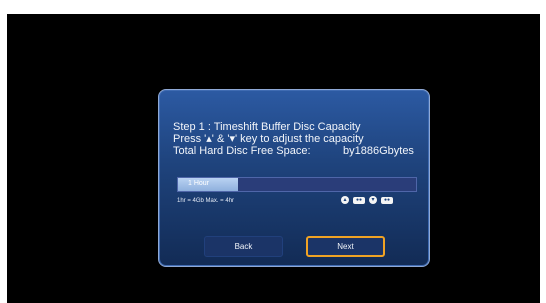 The width and height of the screenshot is (546, 303). What do you see at coordinates (297, 184) in the screenshot?
I see `capacity-slider: 1 Hour` at bounding box center [297, 184].